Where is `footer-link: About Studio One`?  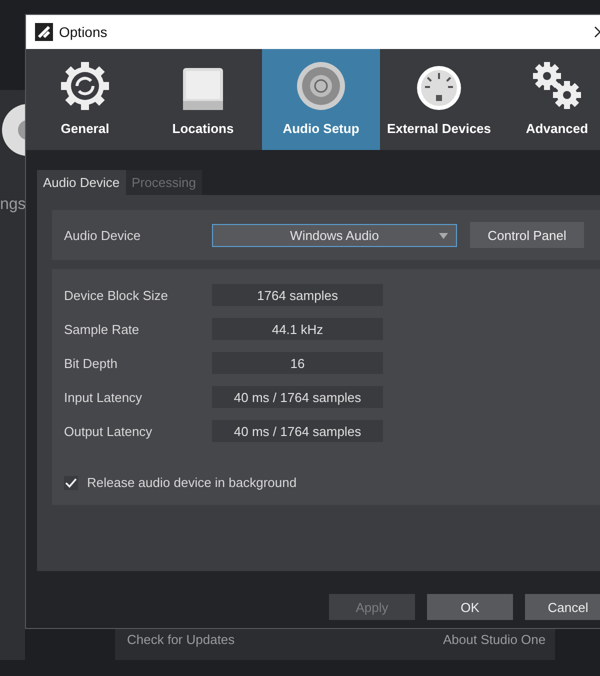
footer-link: About Studio One is located at coordinates (494, 639).